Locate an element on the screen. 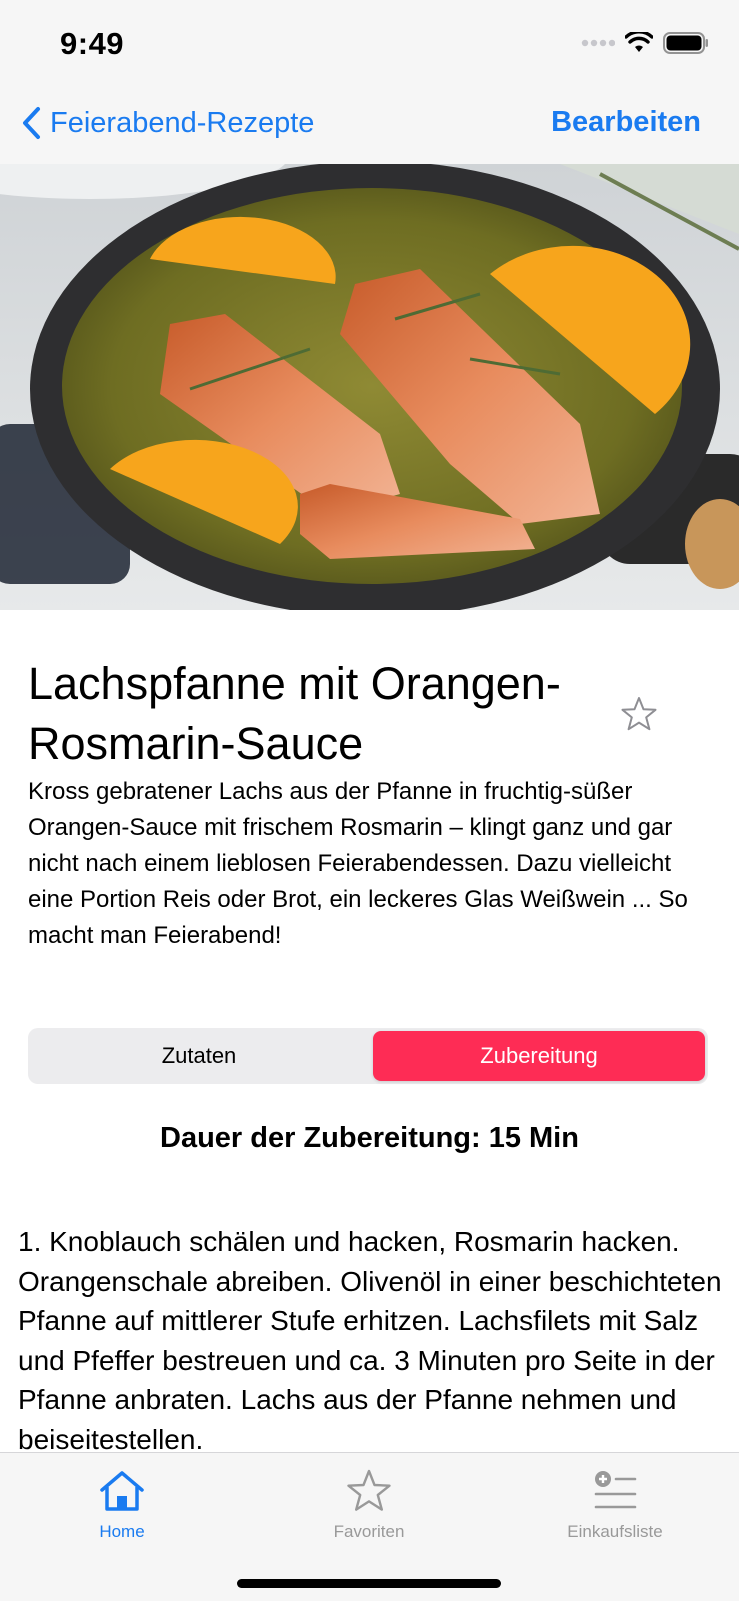 Image resolution: width=739 pixels, height=1601 pixels. tab-favorites: Favoriten is located at coordinates (369, 1505).